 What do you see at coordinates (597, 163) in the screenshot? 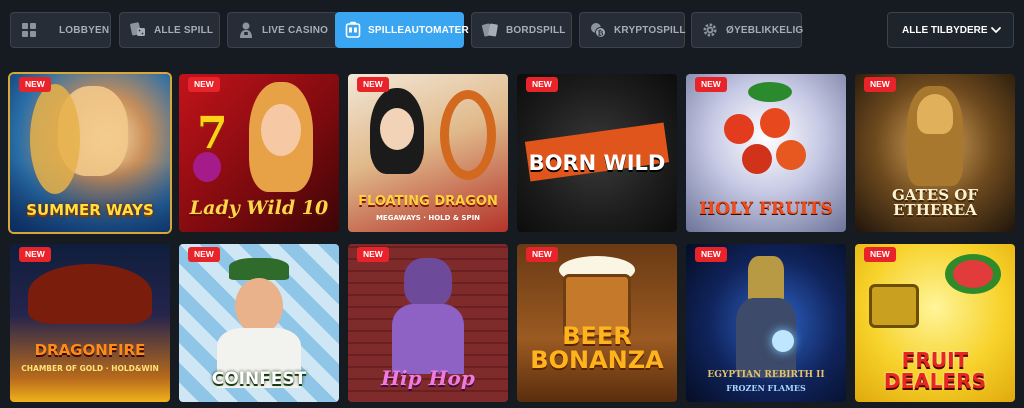
I see `game-title: BORN WILD` at bounding box center [597, 163].